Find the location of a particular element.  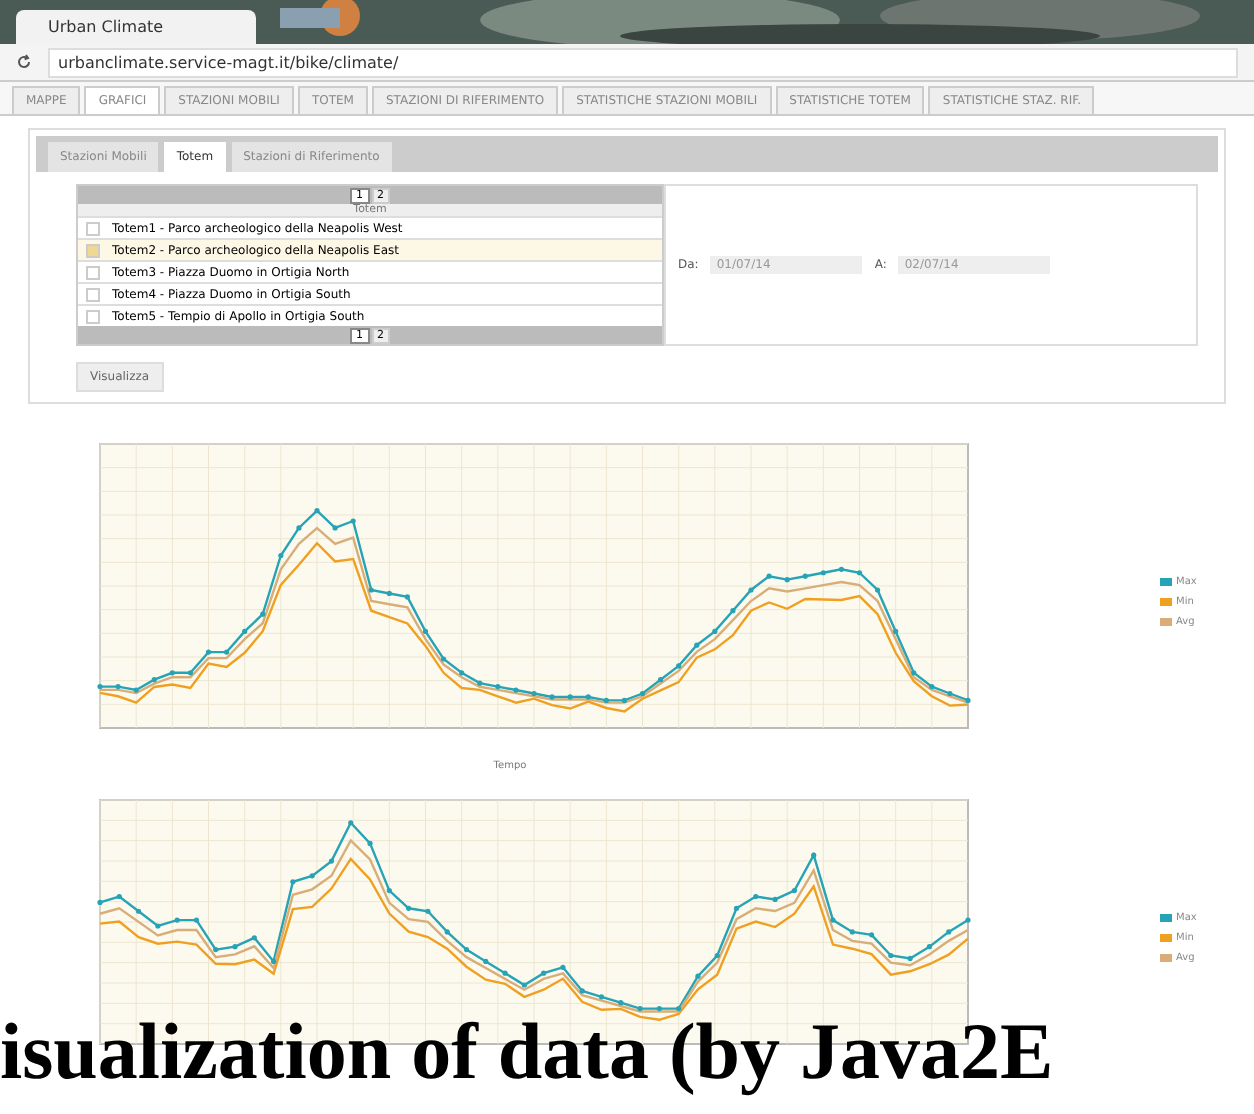

browser-tab: Urban Climate is located at coordinates (136, 27).